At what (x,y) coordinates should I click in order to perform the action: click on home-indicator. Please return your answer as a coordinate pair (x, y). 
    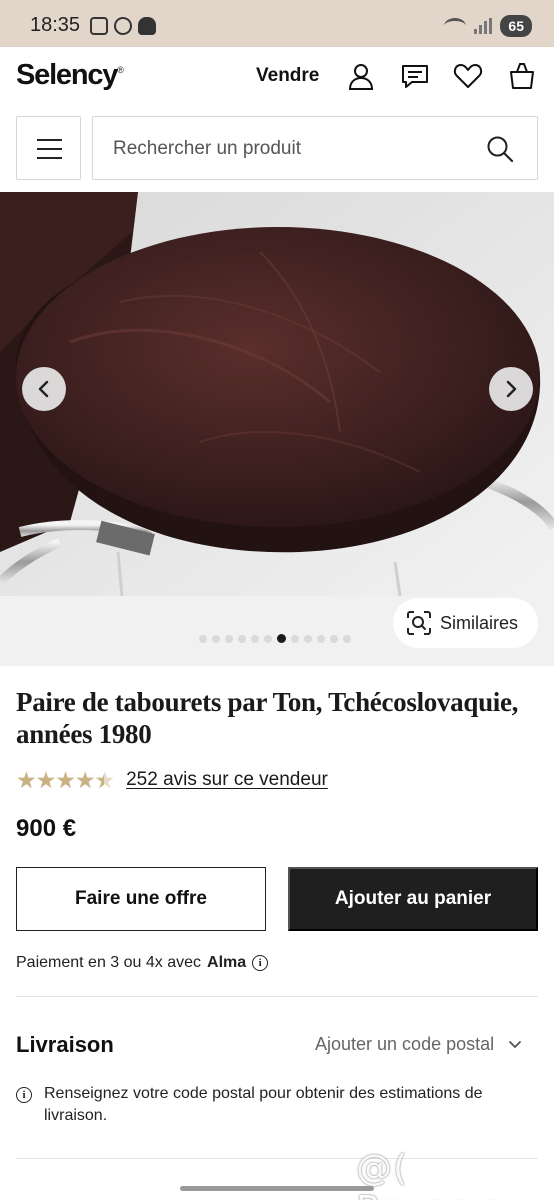
    Looking at the image, I should click on (277, 1188).